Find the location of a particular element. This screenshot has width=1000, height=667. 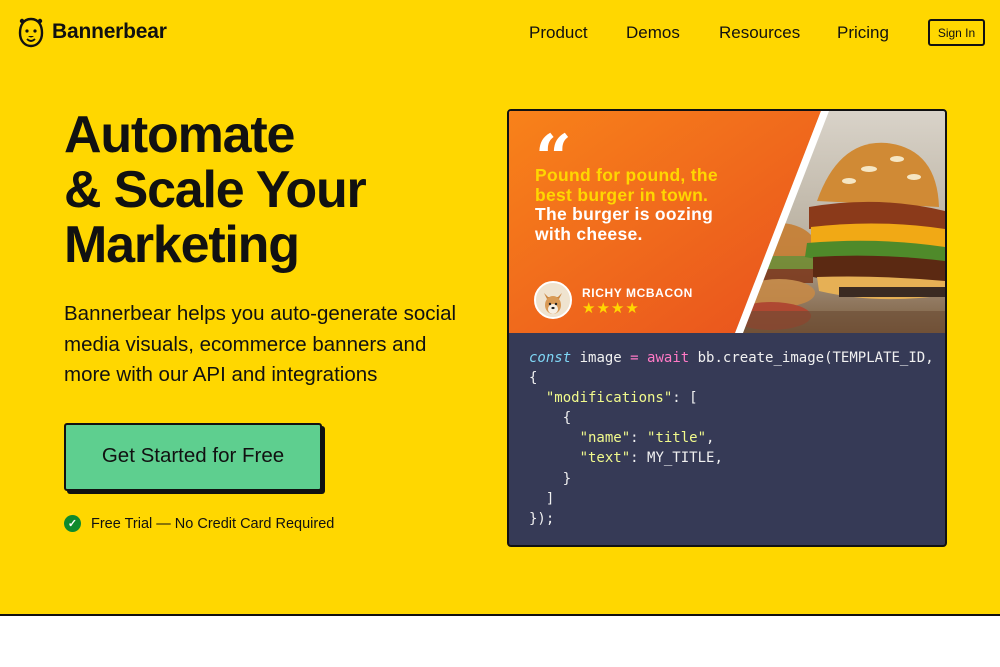

nav-product: Product is located at coordinates (558, 33).